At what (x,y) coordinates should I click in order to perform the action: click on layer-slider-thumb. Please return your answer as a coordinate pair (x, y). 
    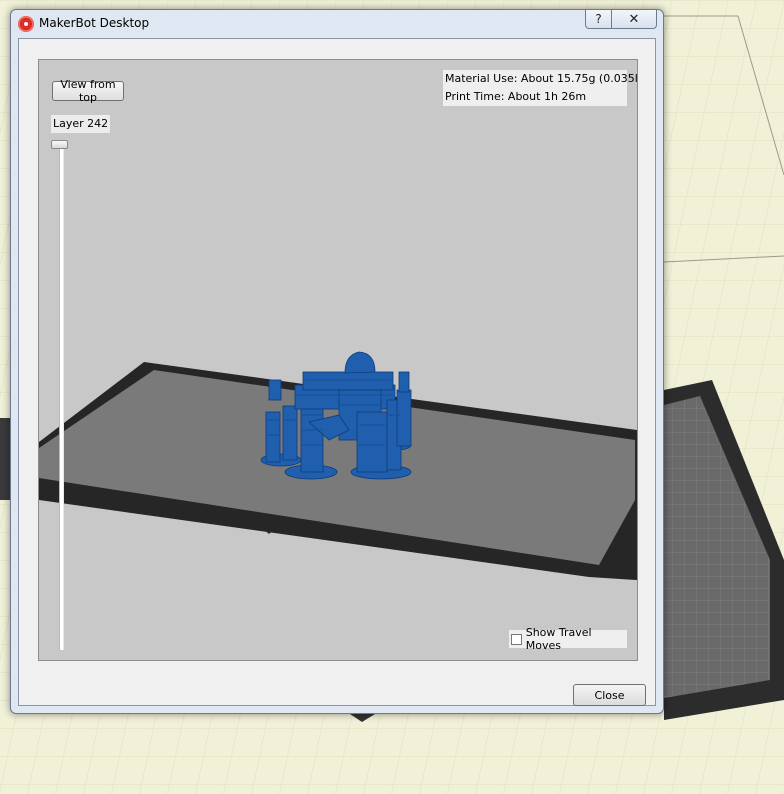
    Looking at the image, I should click on (59, 144).